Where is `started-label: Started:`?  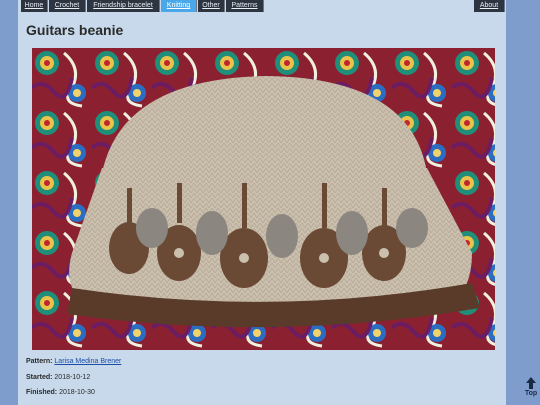 started-label: Started: is located at coordinates (39, 377).